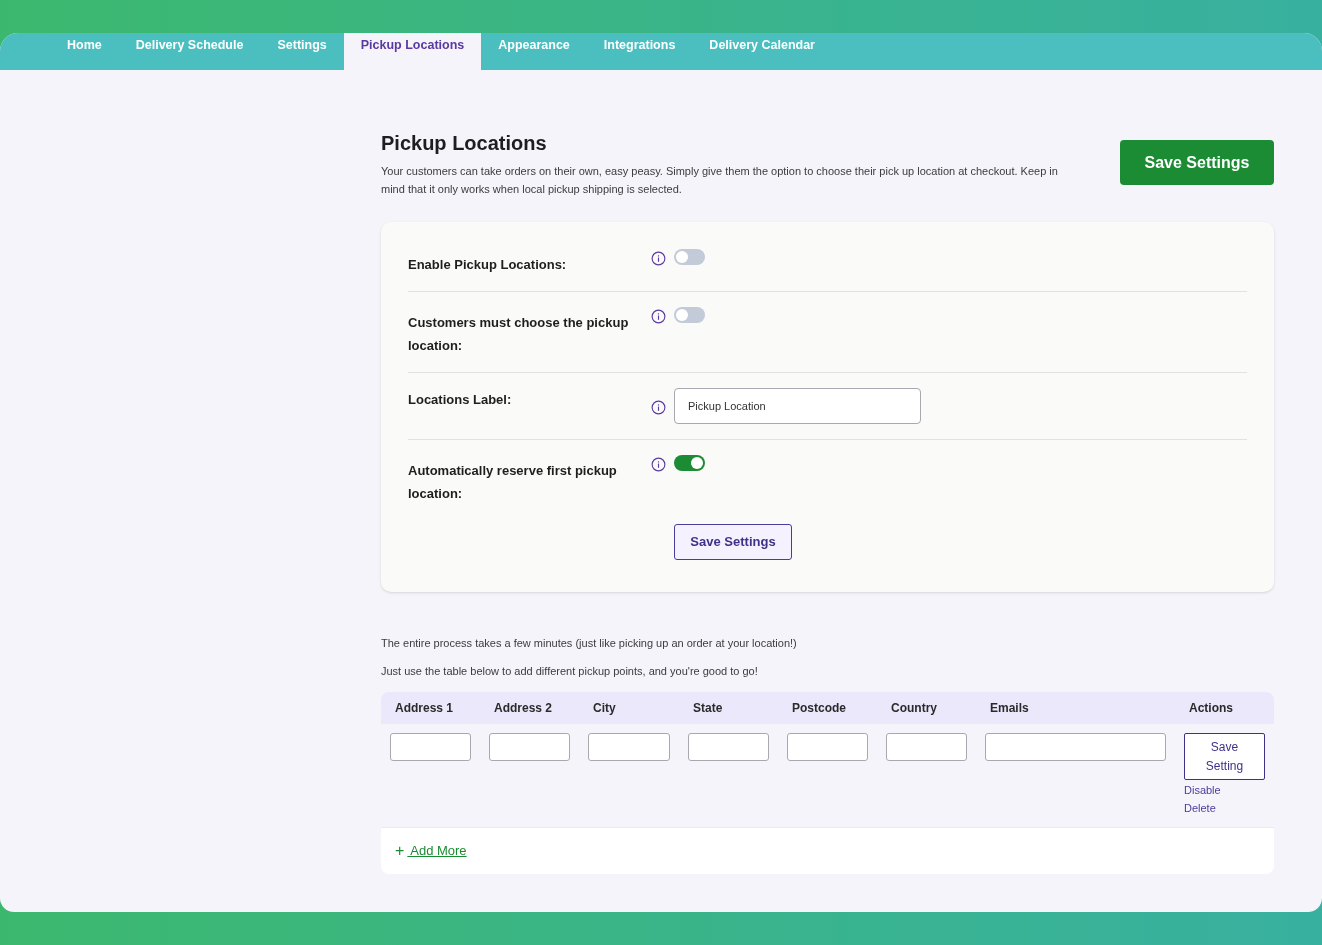  Describe the element at coordinates (1211, 708) in the screenshot. I see `column-header: Actions` at that location.